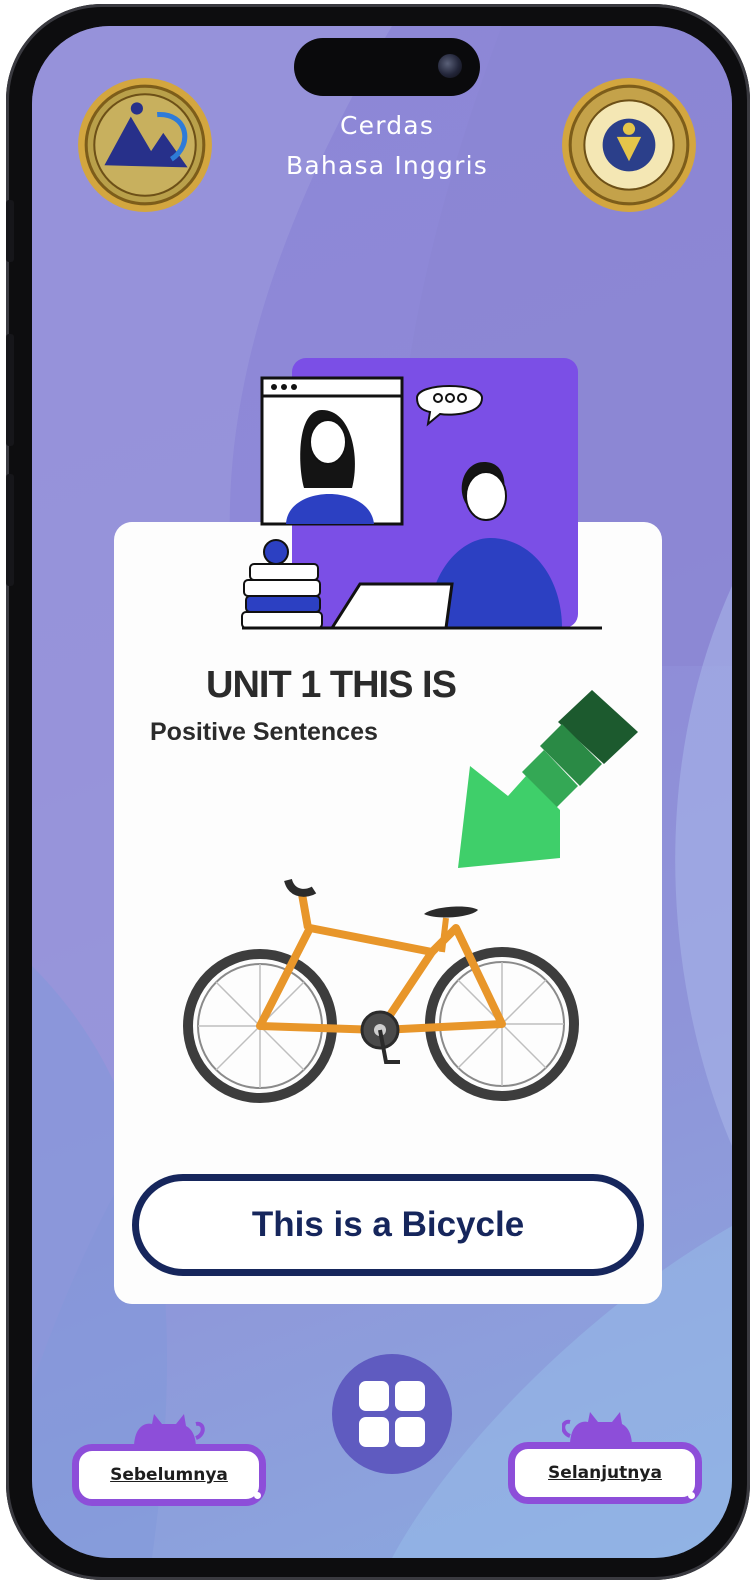 This screenshot has width=754, height=1583. What do you see at coordinates (264, 732) in the screenshot?
I see `lesson-subtitle: Positive Sentences` at bounding box center [264, 732].